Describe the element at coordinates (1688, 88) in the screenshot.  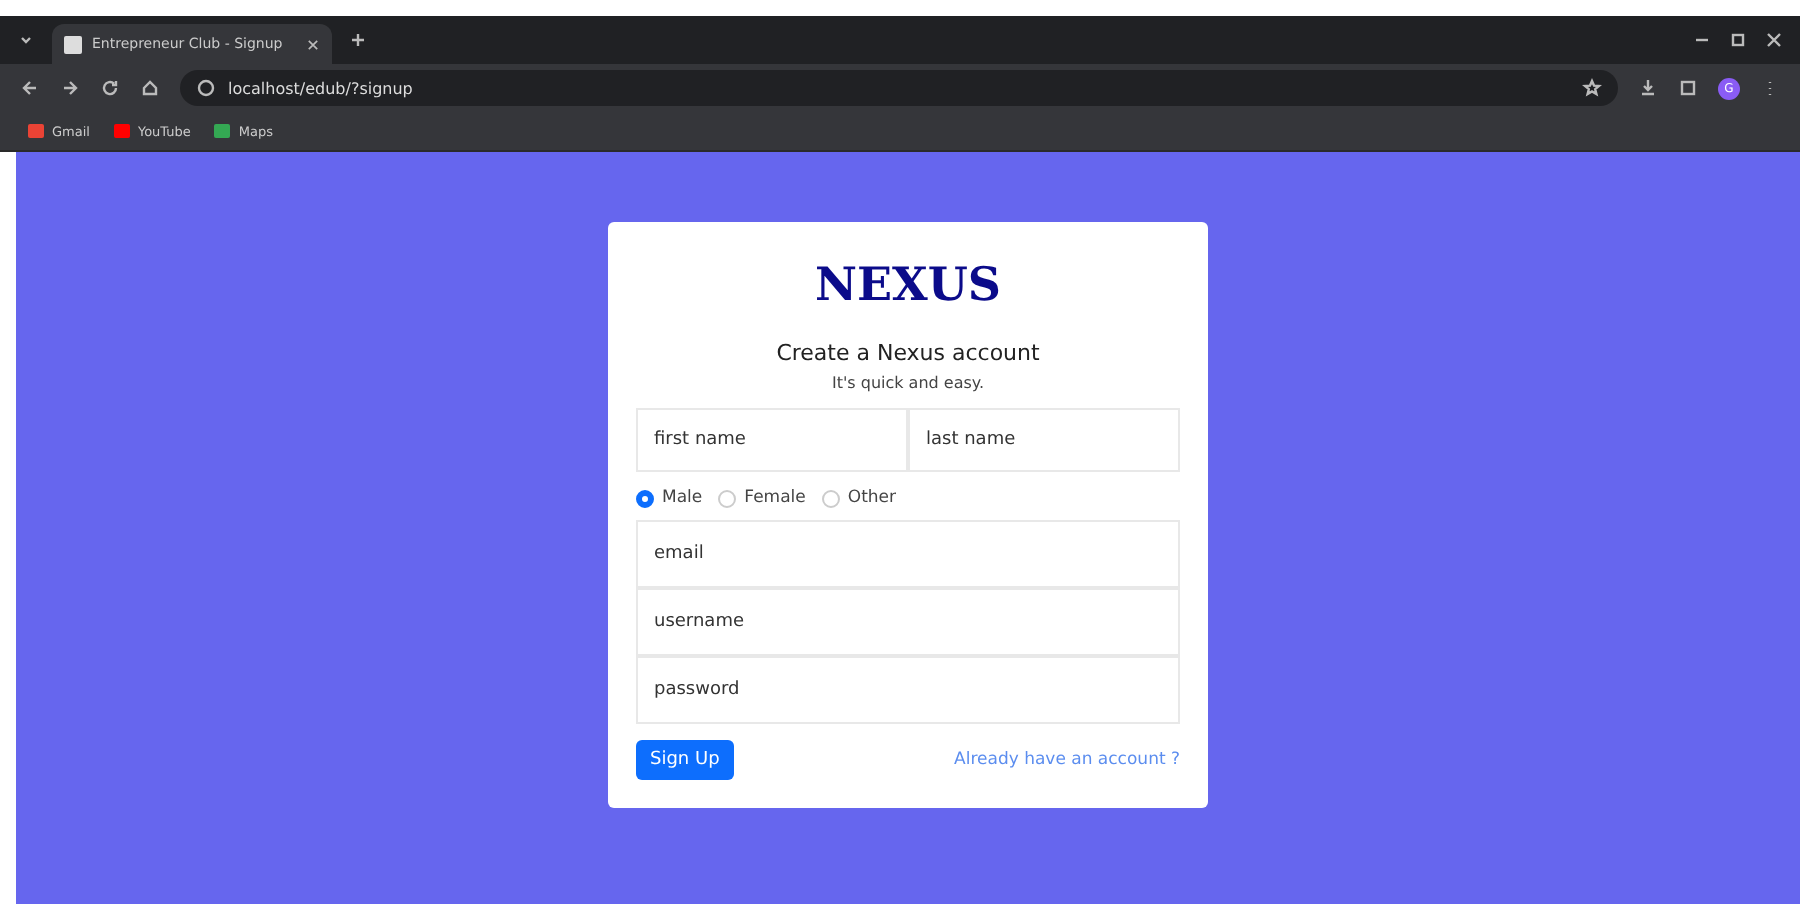
I see `side-panel-icon` at that location.